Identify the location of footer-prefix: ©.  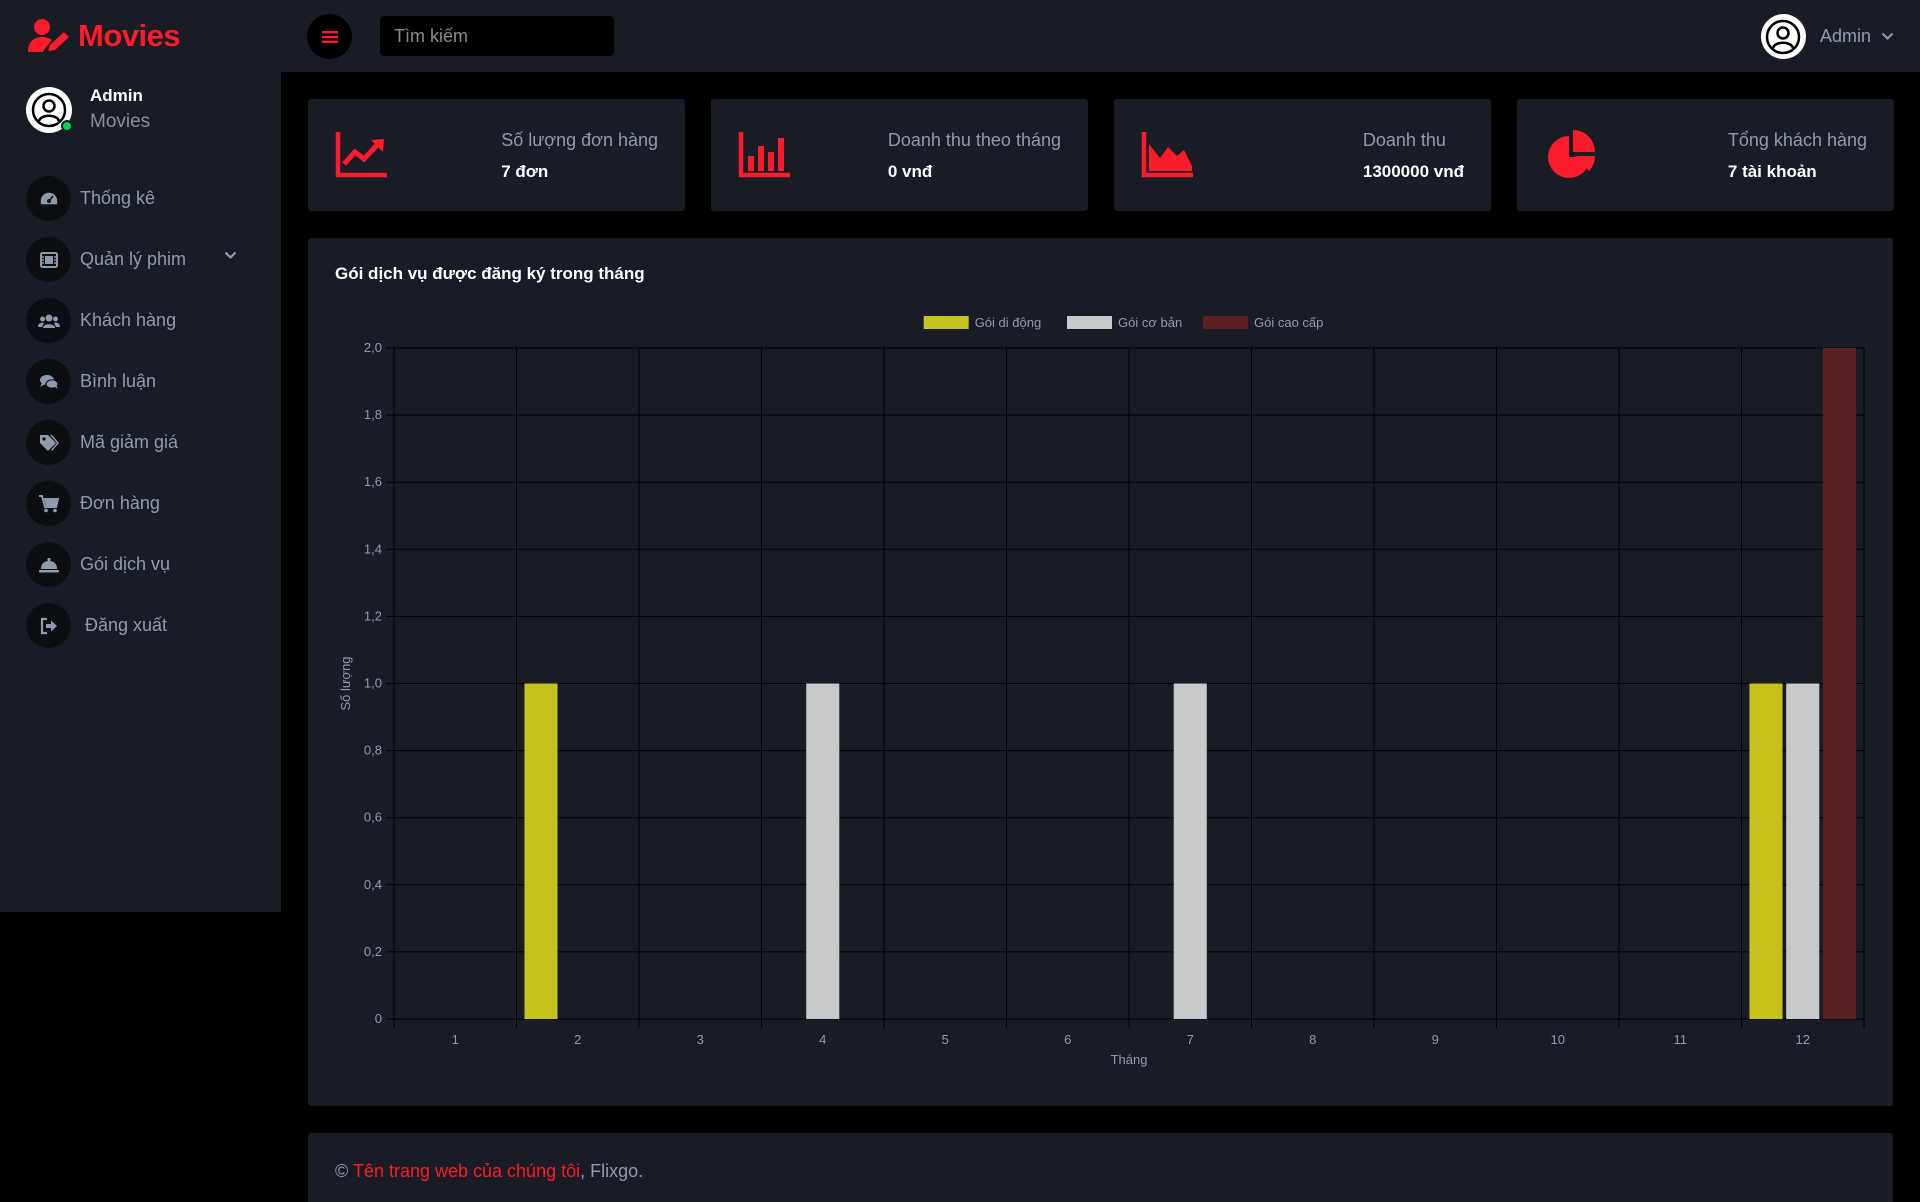
(344, 1171).